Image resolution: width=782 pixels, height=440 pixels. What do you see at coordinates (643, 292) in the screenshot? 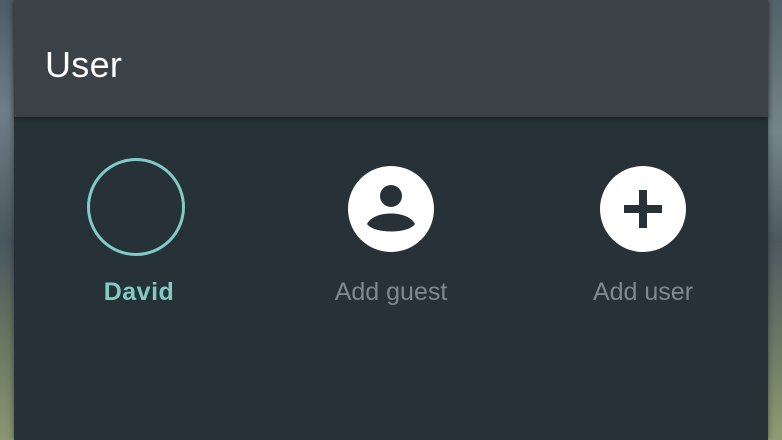
I see `add-user-label: Add user` at bounding box center [643, 292].